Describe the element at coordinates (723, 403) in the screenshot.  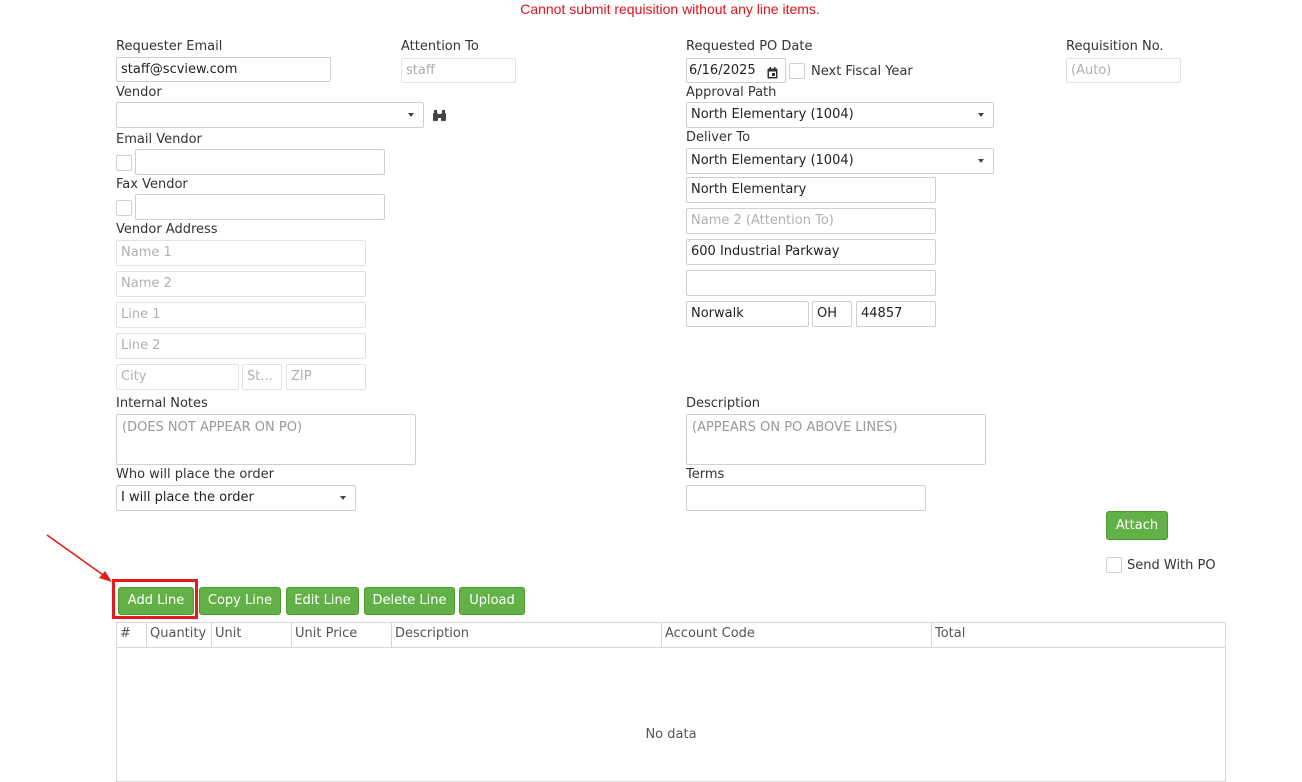
I see `description-label: Description` at that location.